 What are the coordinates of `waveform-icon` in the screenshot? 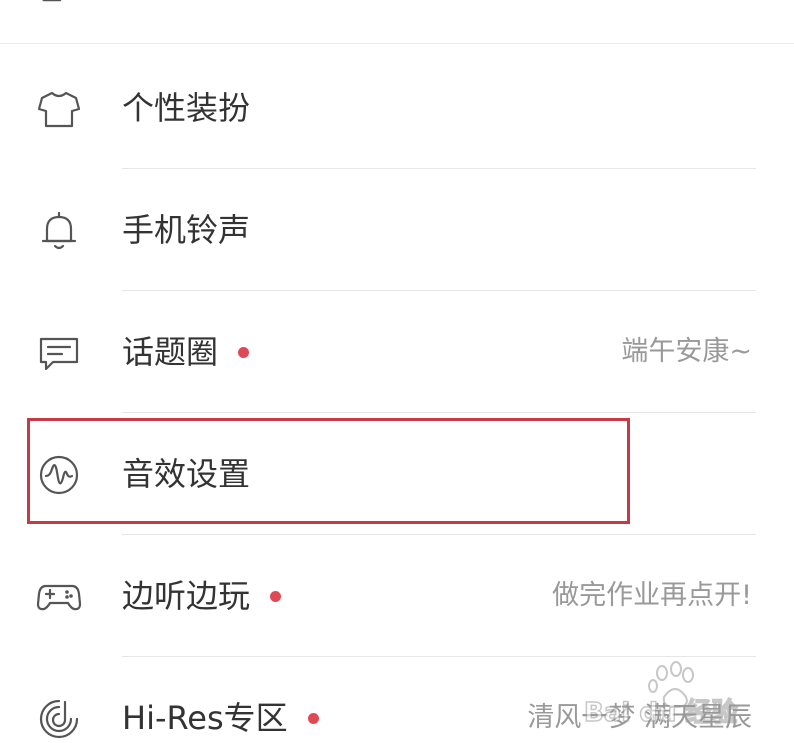 It's located at (59, 475).